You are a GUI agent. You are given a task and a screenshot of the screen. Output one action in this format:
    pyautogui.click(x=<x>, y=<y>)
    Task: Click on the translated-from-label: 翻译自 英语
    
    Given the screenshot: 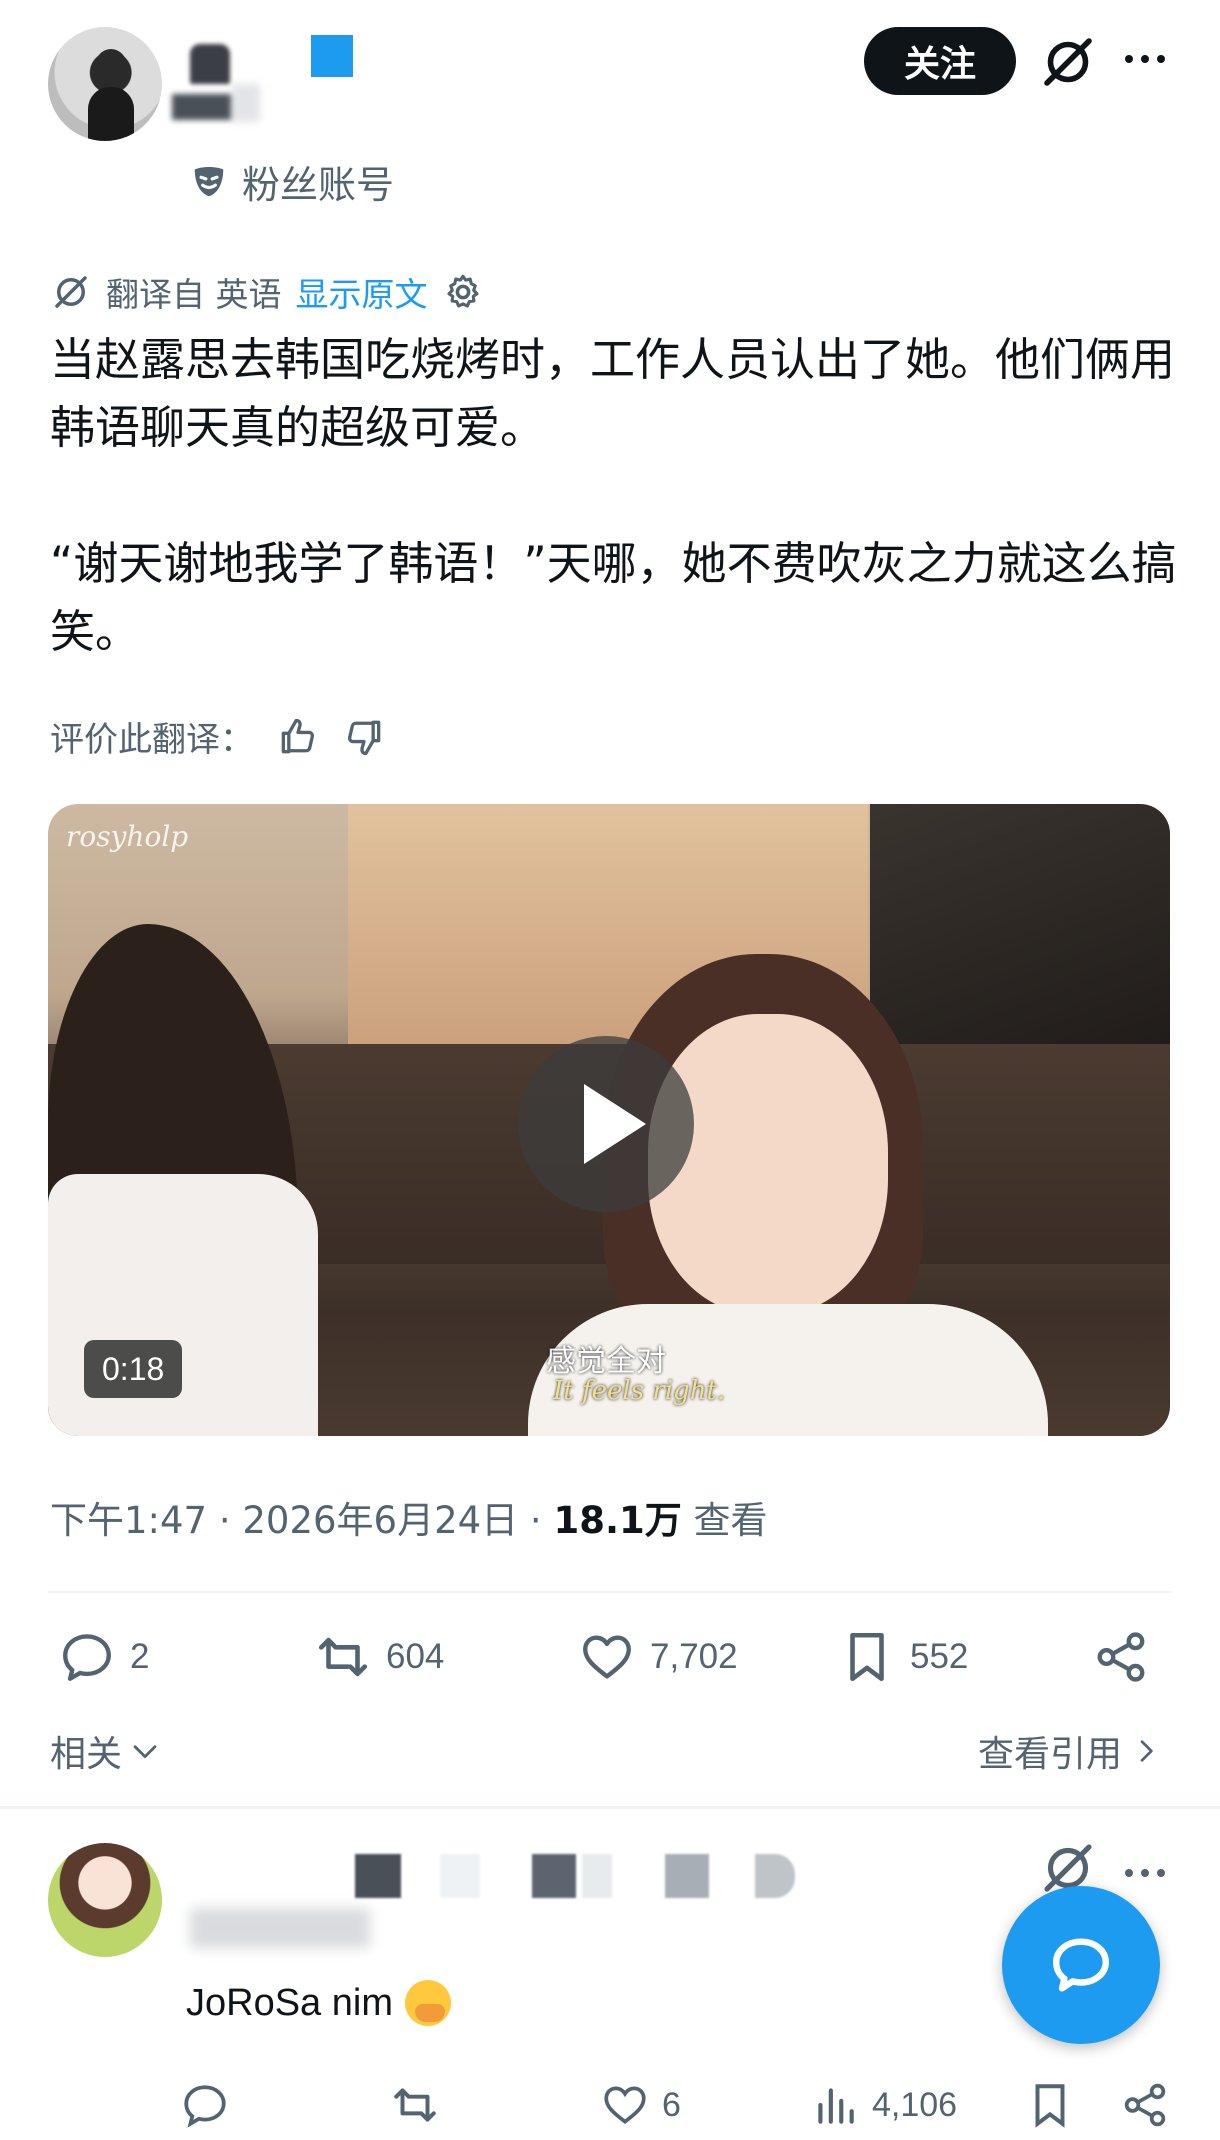 What is the action you would take?
    pyautogui.click(x=194, y=294)
    